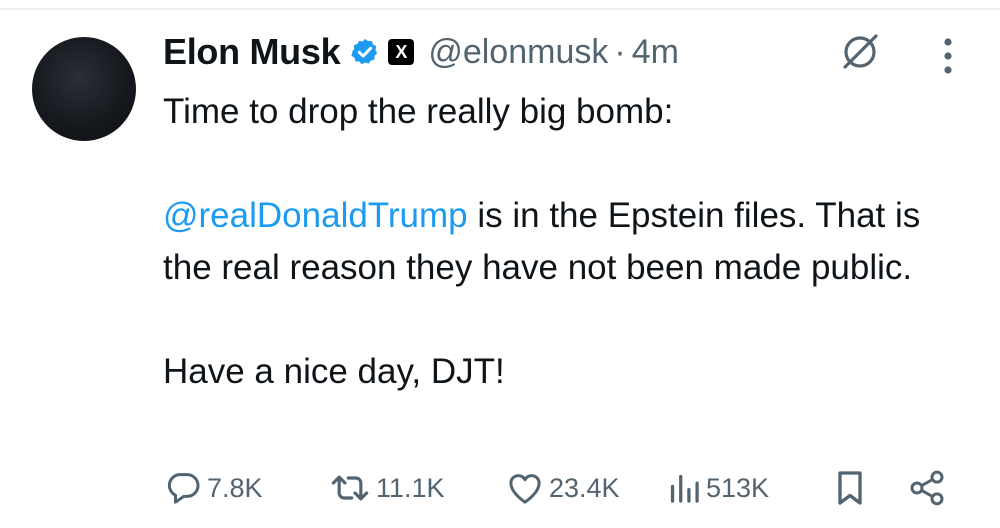 Image resolution: width=1000 pixels, height=528 pixels. Describe the element at coordinates (500, 9) in the screenshot. I see `top-divider` at that location.